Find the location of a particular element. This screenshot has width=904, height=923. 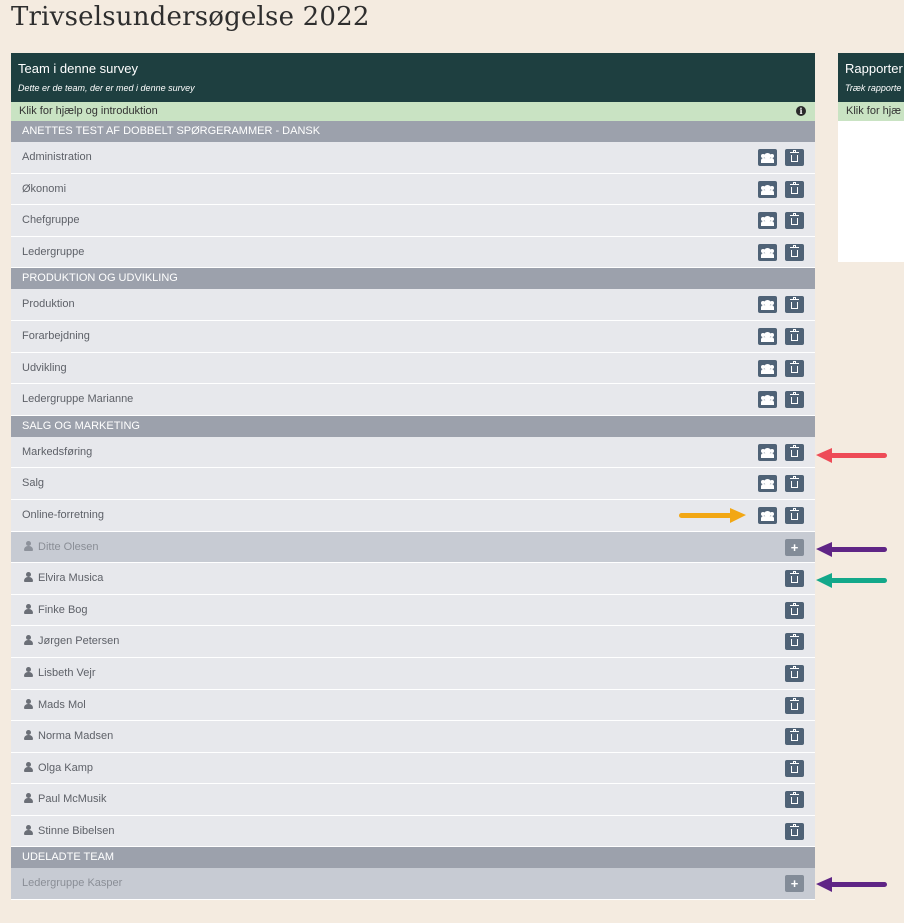

member-row: Jørgen Petersen is located at coordinates (413, 642).